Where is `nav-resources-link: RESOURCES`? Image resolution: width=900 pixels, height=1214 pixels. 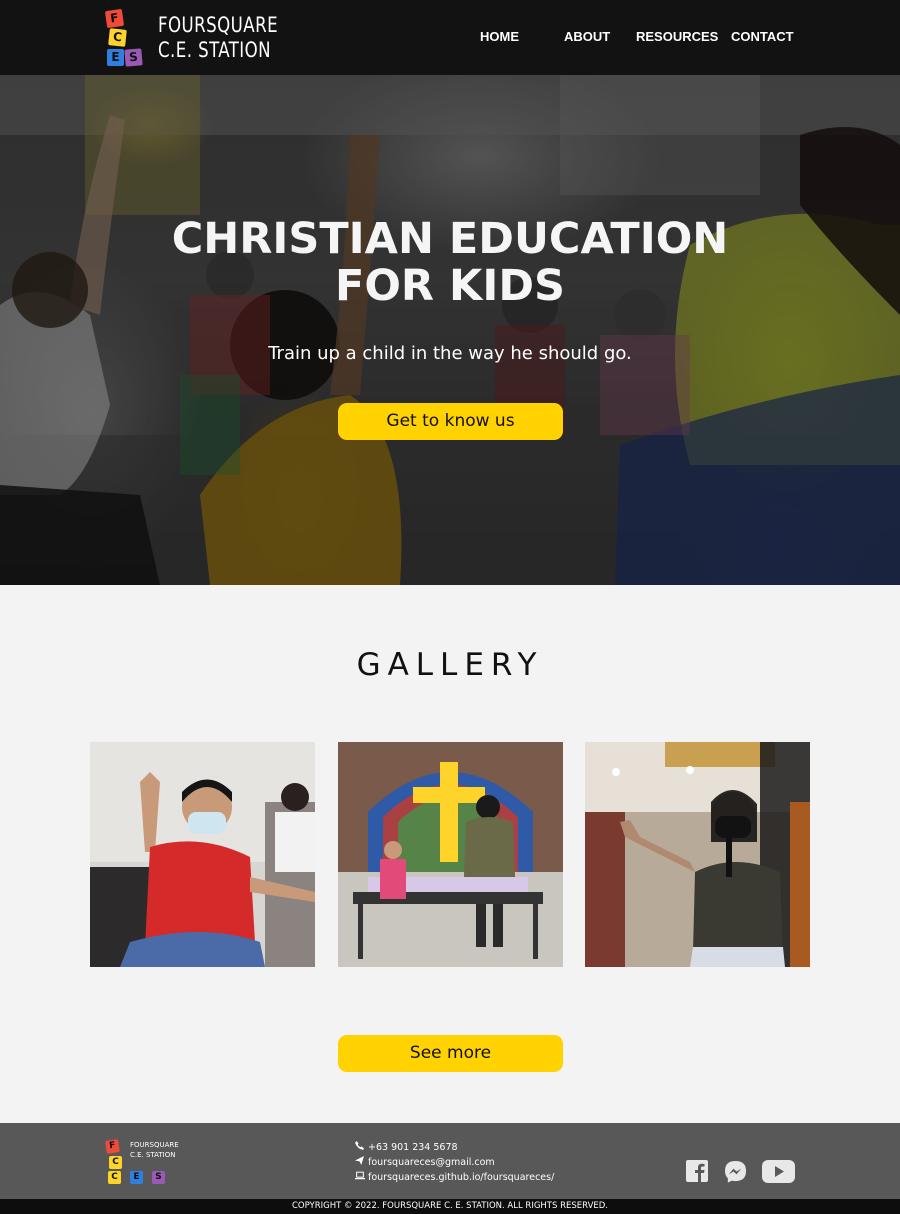 nav-resources-link: RESOURCES is located at coordinates (677, 36).